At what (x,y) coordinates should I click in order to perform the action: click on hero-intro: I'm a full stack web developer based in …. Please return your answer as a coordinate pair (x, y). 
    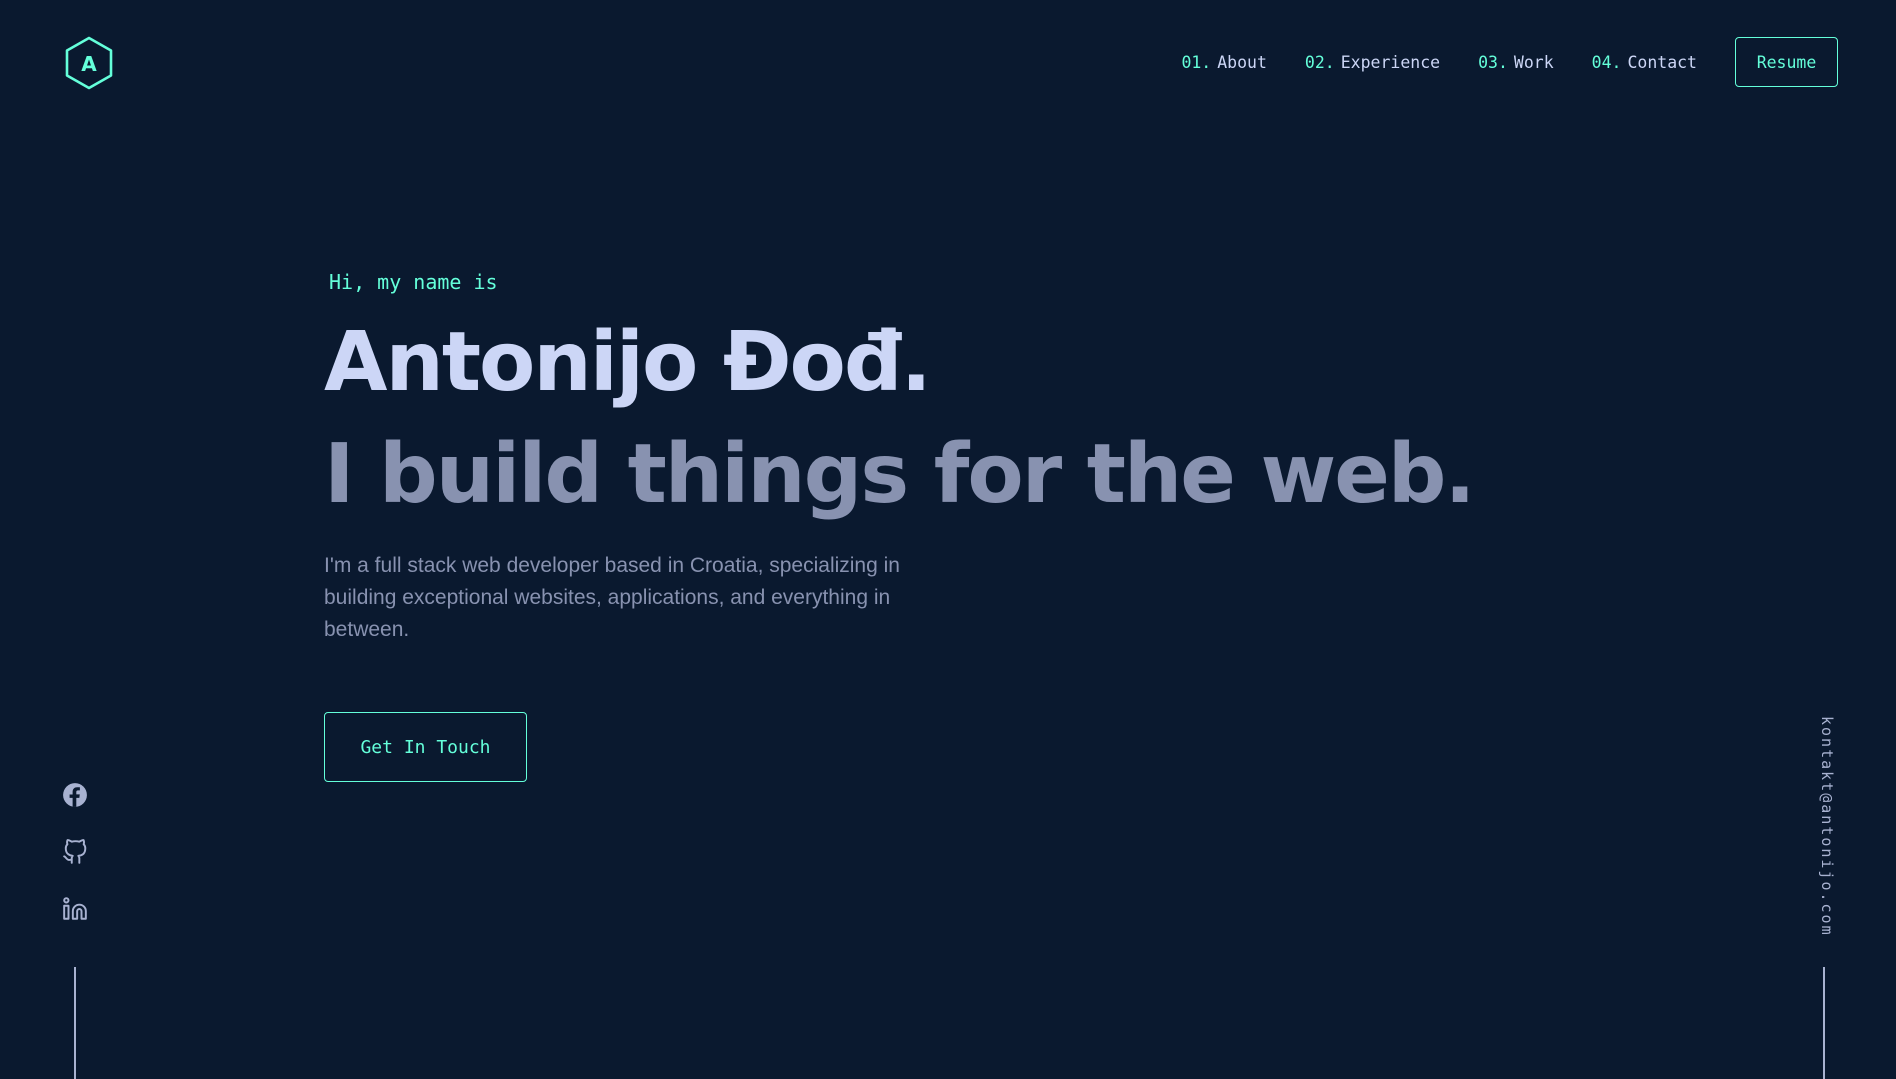
    Looking at the image, I should click on (612, 597).